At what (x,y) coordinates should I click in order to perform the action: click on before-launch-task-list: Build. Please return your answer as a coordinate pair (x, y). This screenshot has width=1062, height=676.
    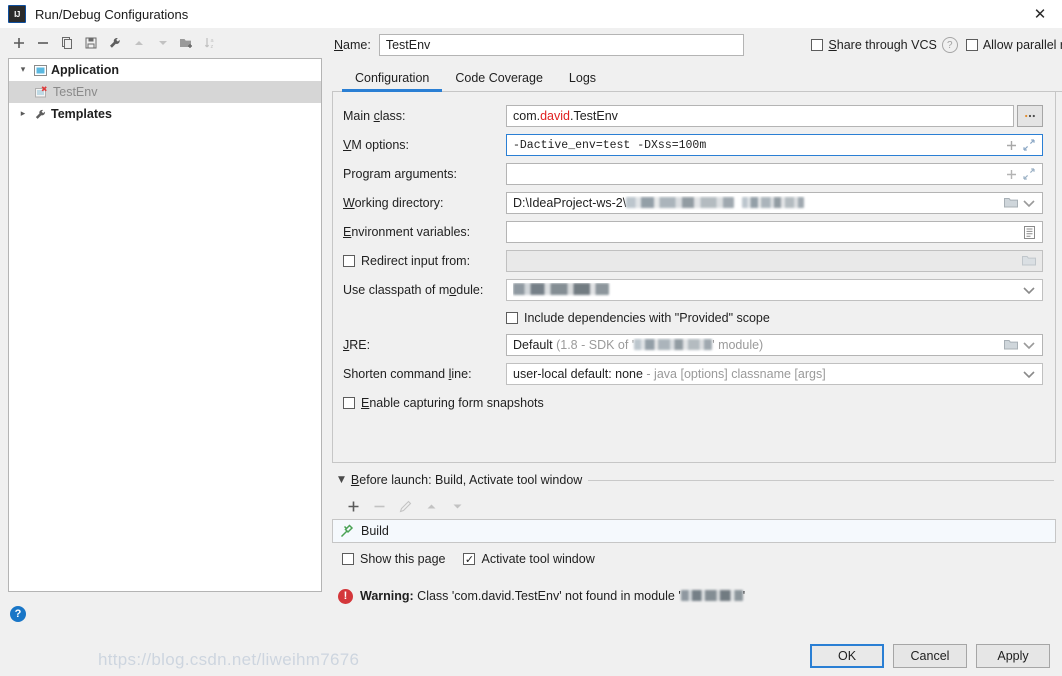
    Looking at the image, I should click on (694, 531).